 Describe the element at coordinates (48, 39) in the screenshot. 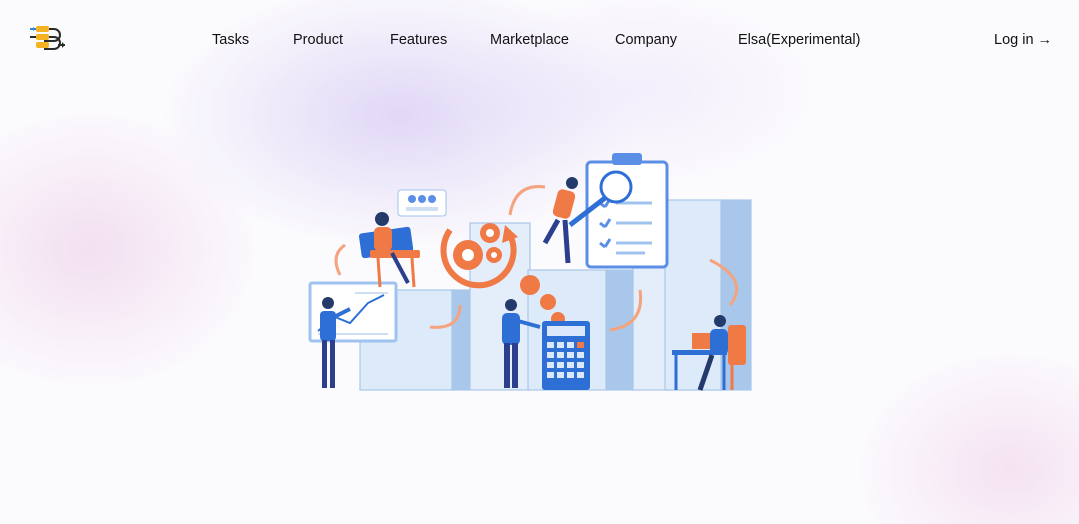

I see `logo-icon` at that location.